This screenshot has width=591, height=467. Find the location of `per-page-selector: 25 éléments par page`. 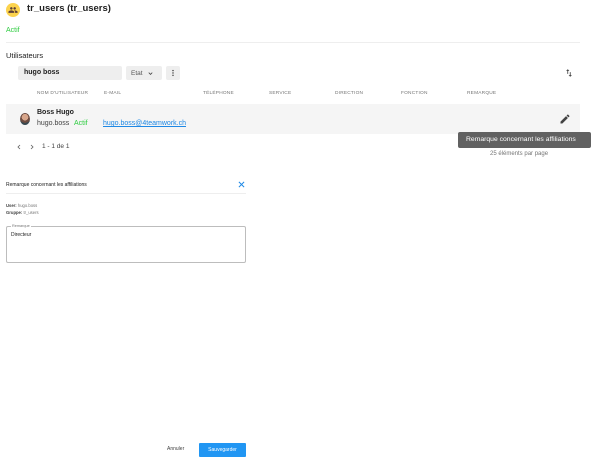

per-page-selector: 25 éléments par page is located at coordinates (519, 154).